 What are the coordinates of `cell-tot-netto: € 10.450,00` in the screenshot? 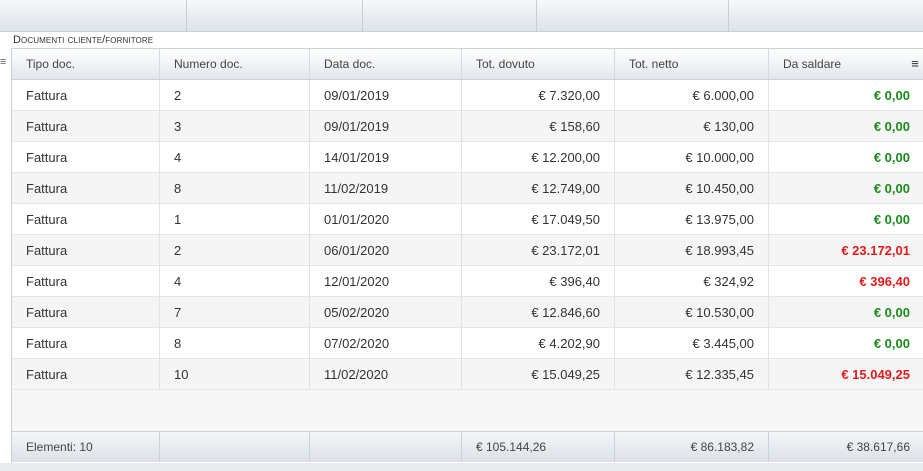 It's located at (692, 188).